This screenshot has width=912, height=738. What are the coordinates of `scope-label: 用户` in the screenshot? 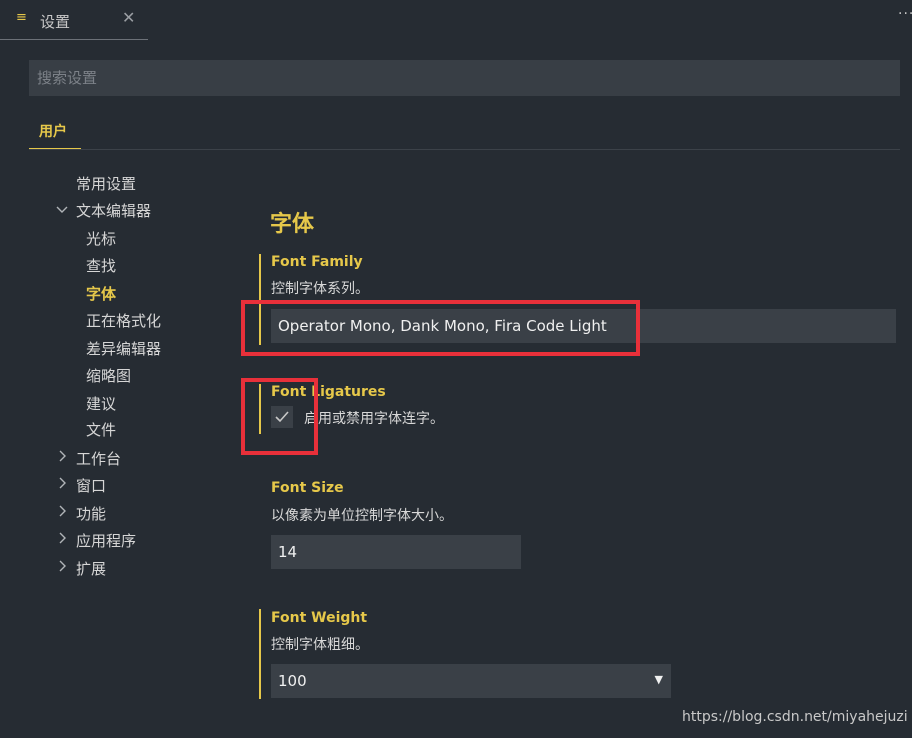 It's located at (53, 132).